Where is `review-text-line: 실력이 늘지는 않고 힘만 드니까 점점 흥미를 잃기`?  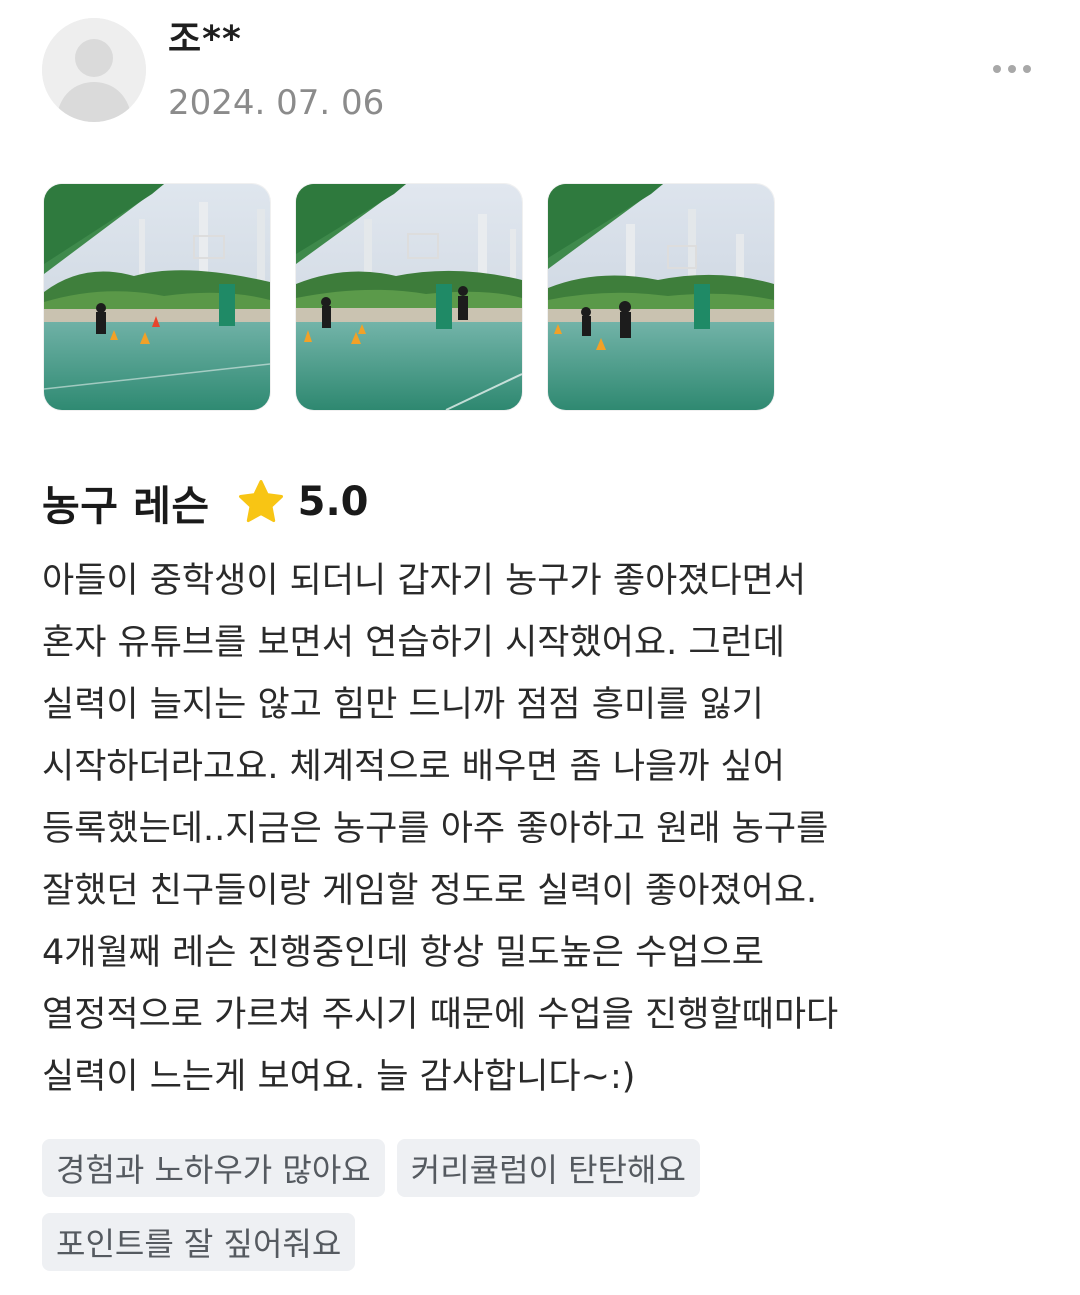 review-text-line: 실력이 늘지는 않고 힘만 드니까 점점 흥미를 잃기 is located at coordinates (403, 705).